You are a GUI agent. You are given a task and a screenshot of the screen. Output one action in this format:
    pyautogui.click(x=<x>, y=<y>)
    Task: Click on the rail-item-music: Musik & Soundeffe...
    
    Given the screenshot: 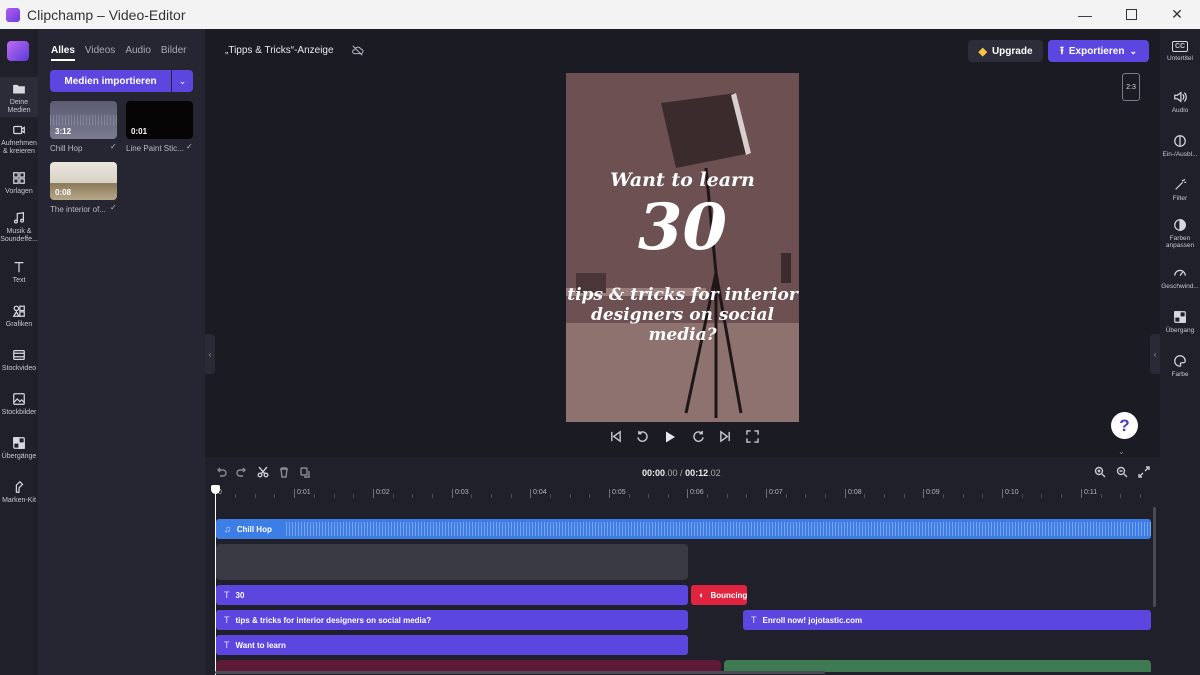 What is the action you would take?
    pyautogui.click(x=19, y=227)
    